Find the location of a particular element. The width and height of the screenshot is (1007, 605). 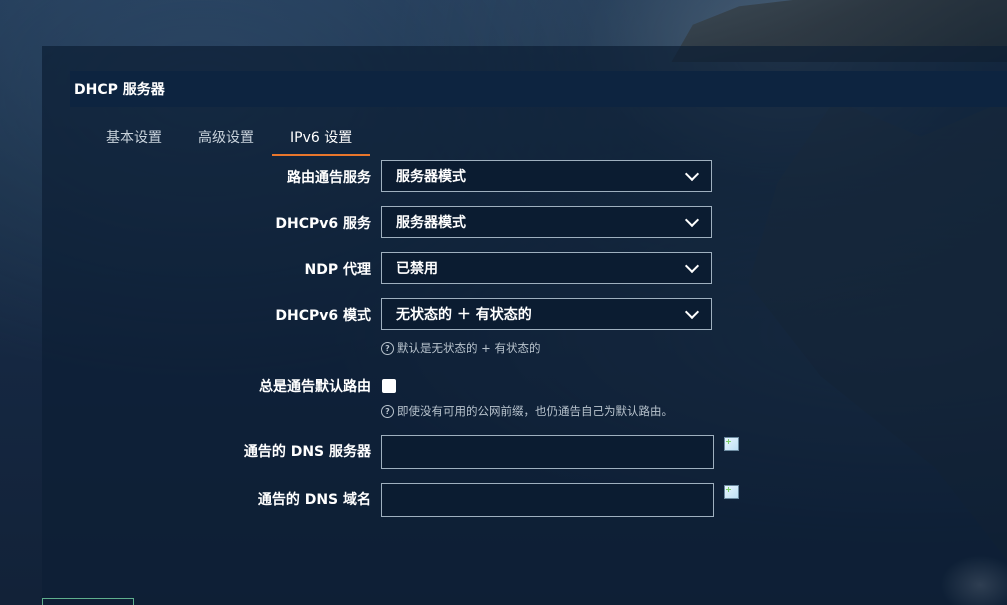

tab-basic-settings: 基本设置 is located at coordinates (134, 137).